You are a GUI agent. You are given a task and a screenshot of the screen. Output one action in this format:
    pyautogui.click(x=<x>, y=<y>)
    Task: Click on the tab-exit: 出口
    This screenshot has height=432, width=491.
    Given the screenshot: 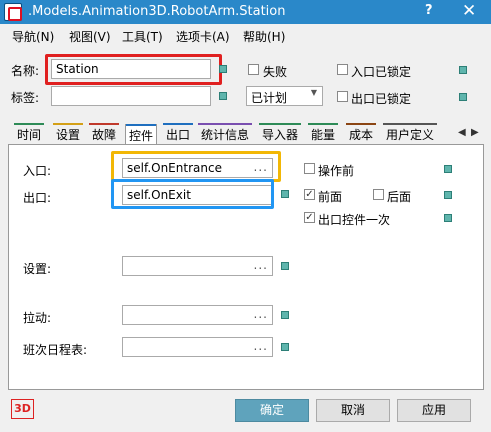 What is the action you would take?
    pyautogui.click(x=178, y=133)
    